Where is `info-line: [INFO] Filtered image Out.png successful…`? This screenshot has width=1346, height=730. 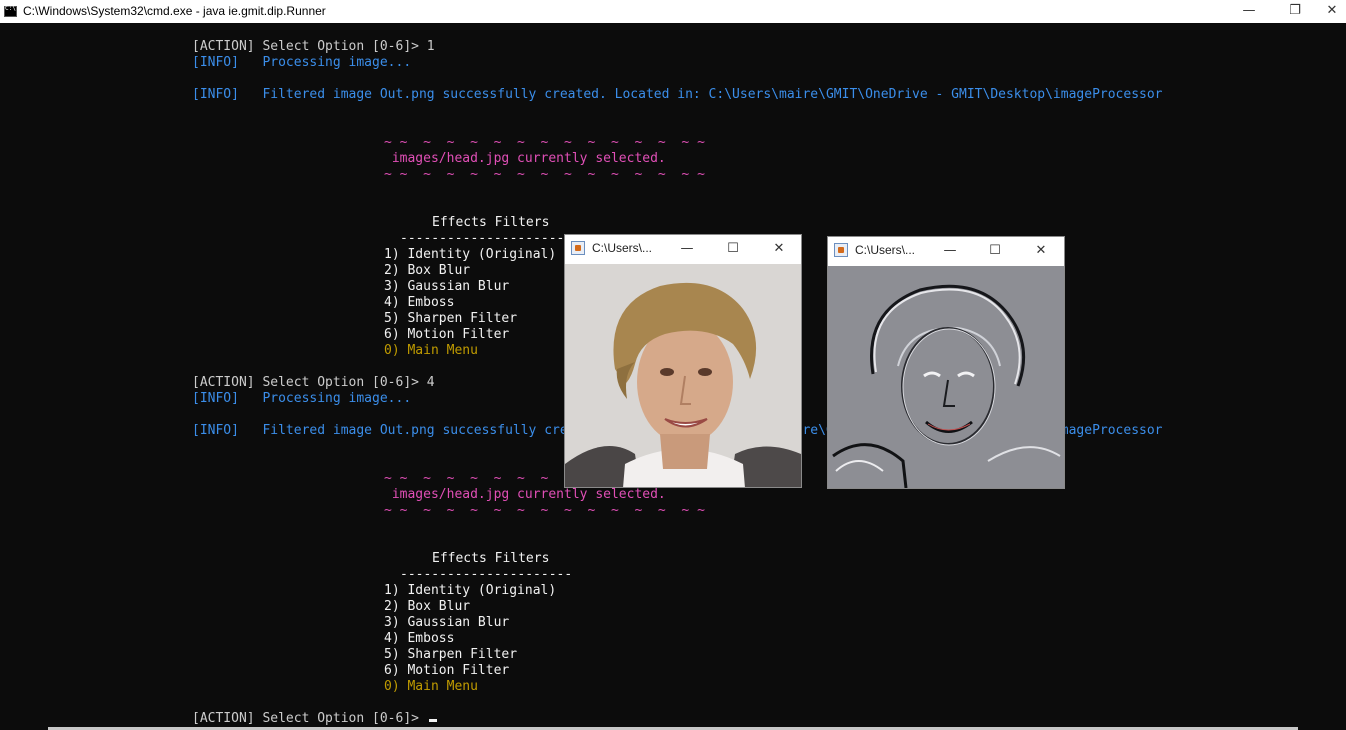 info-line: [INFO] Filtered image Out.png successful… is located at coordinates (677, 94).